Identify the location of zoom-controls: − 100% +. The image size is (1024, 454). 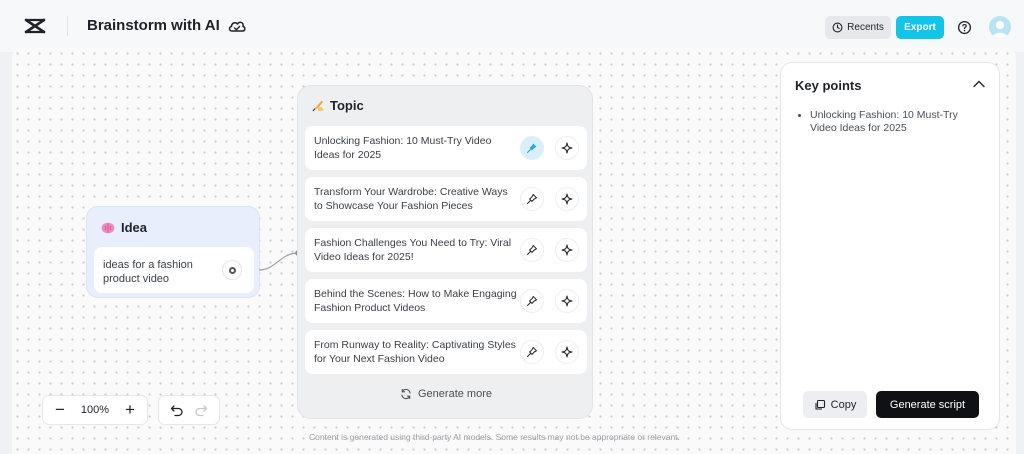
(95, 410).